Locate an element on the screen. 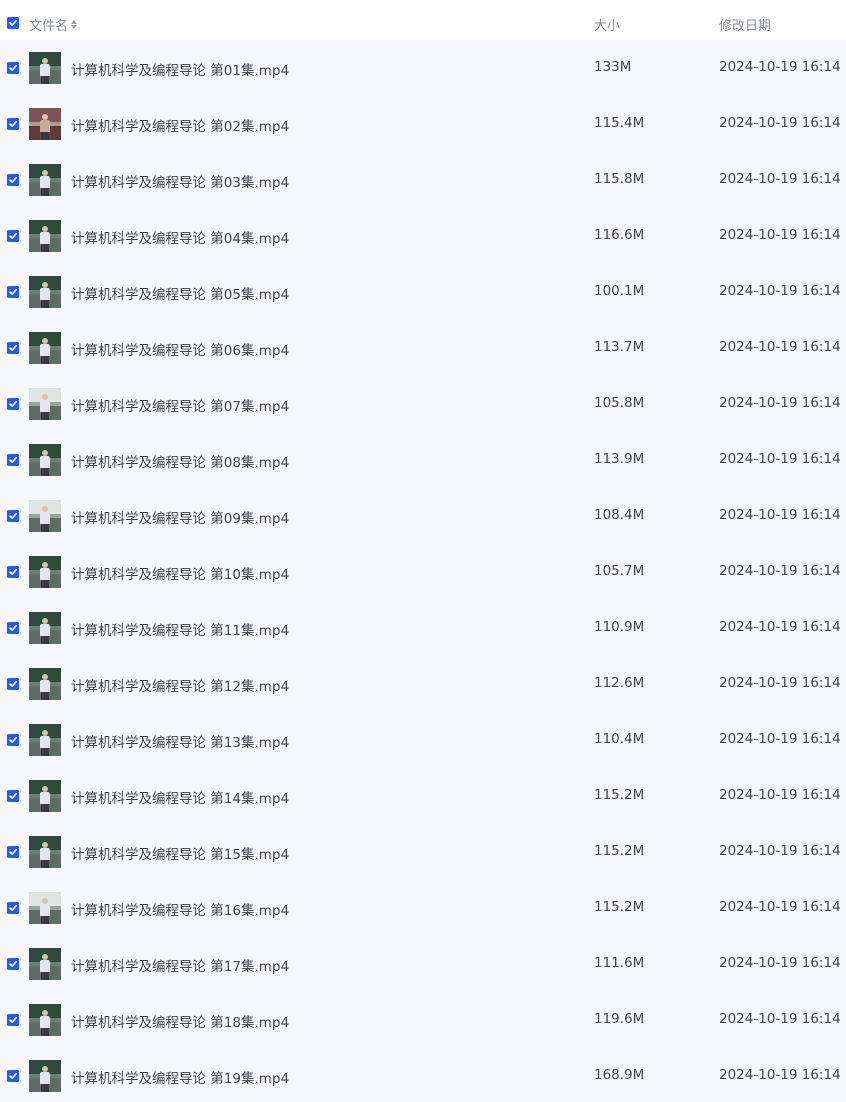  file-name: 计算机科学及编程导论 第17集.mp4 is located at coordinates (180, 965).